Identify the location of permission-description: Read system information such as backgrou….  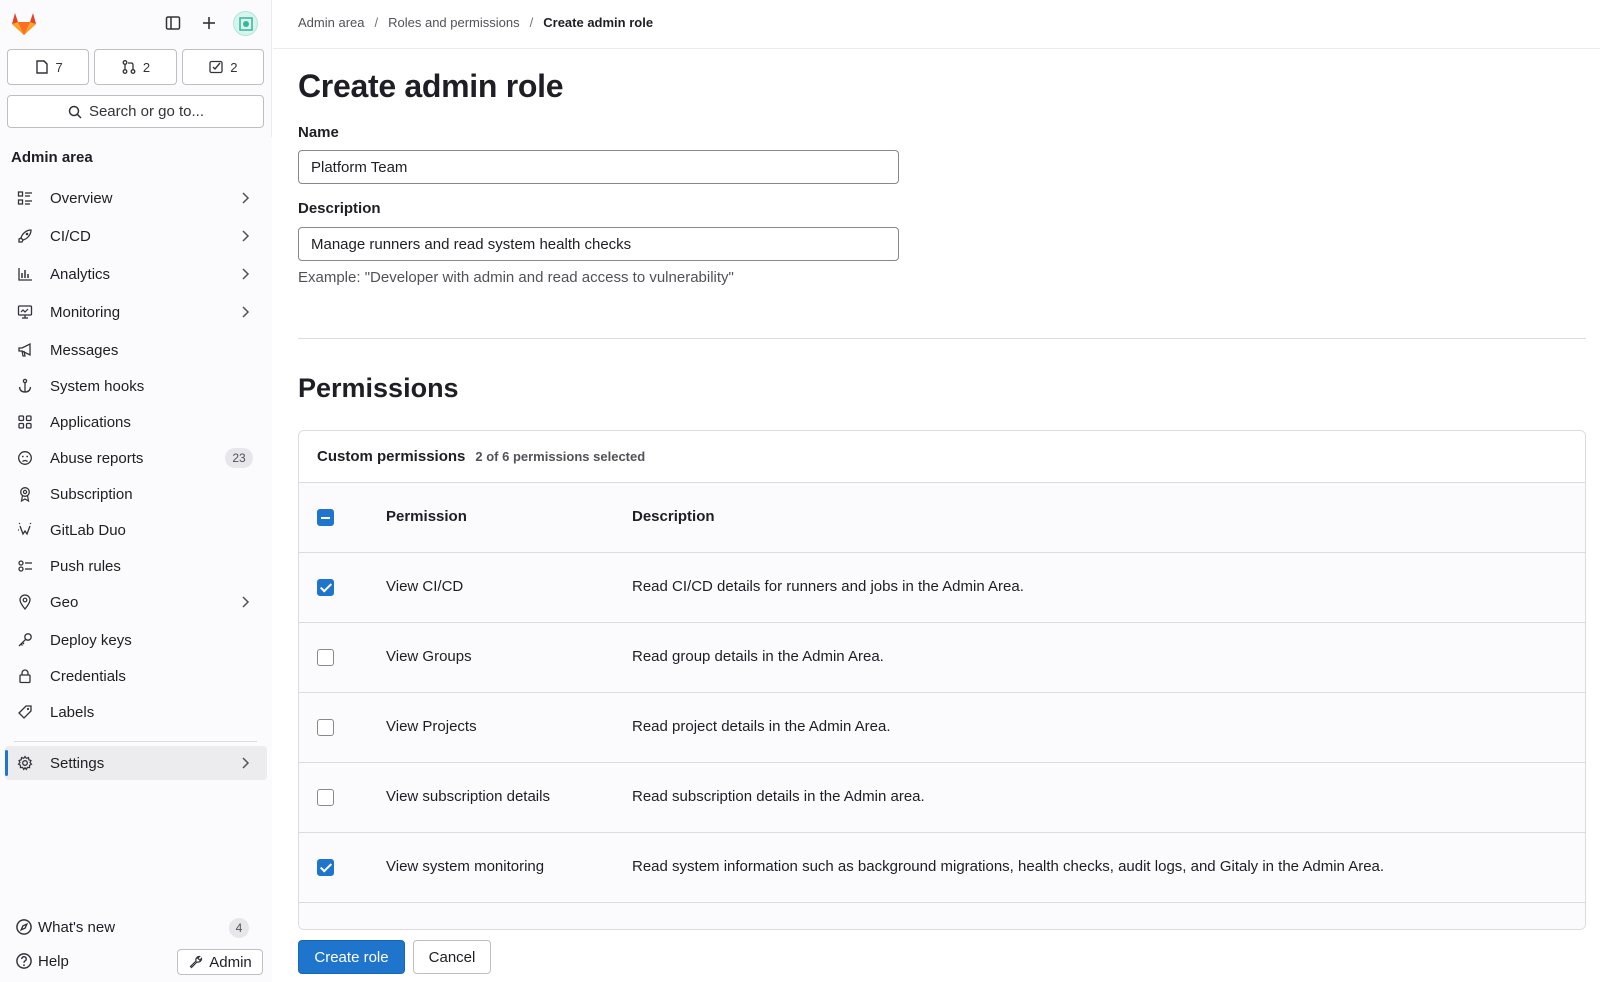
(1008, 866).